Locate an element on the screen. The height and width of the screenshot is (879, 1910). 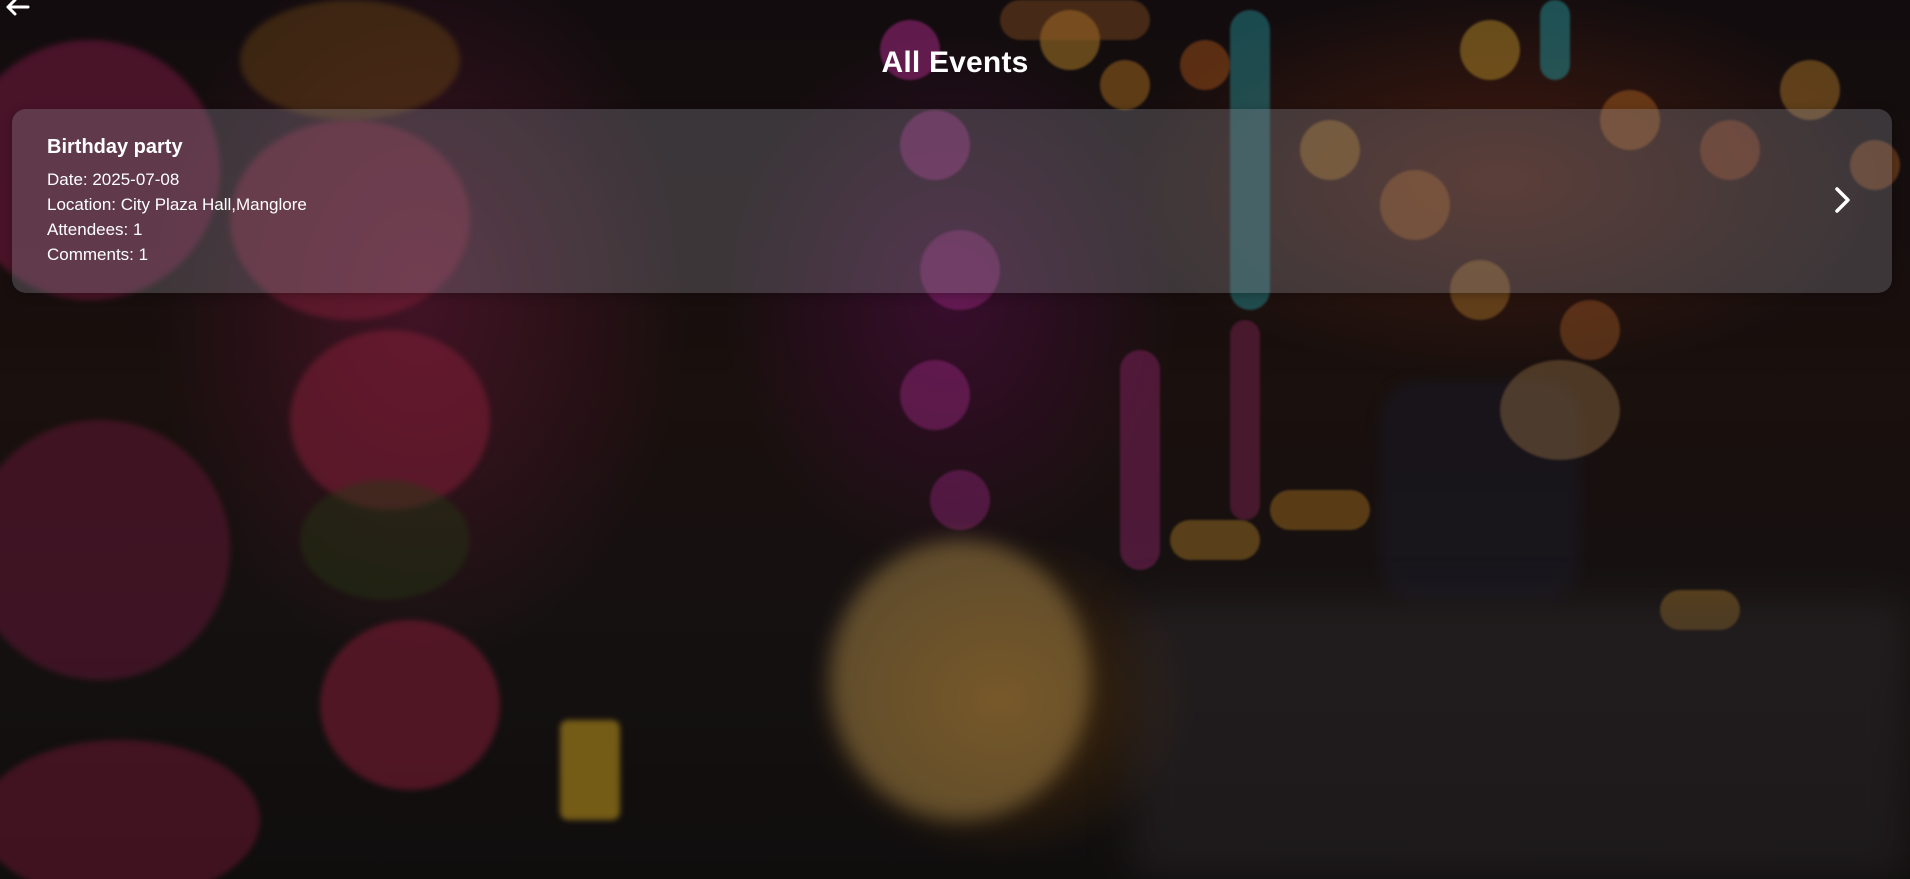
chevron-right-icon is located at coordinates (1842, 200).